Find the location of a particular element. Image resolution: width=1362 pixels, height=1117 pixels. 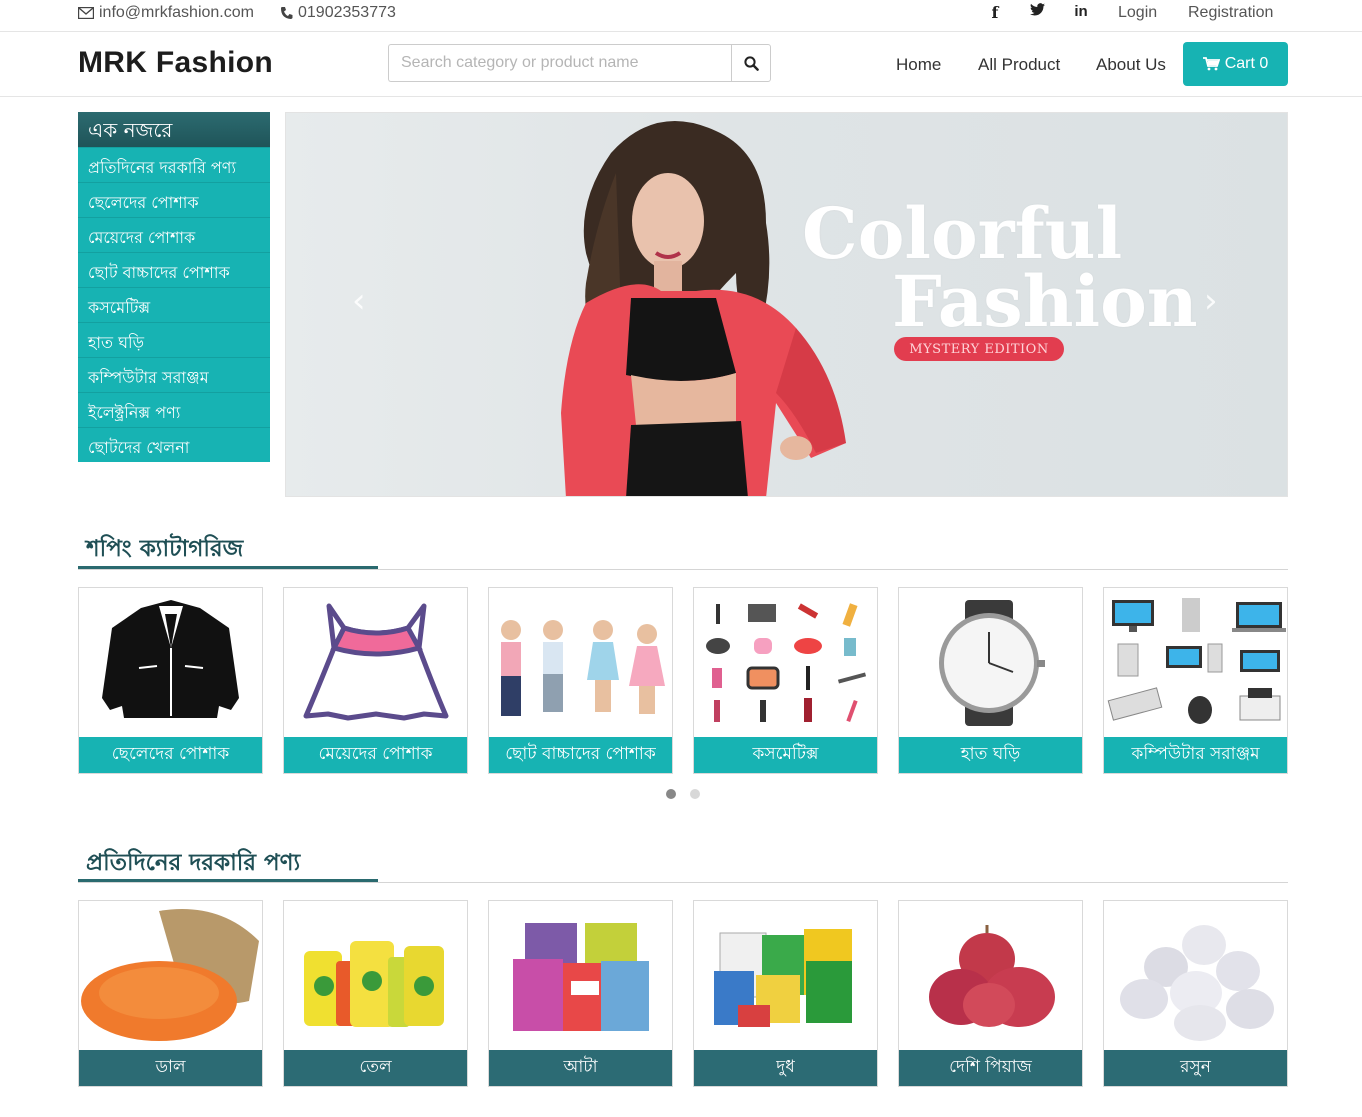

search-icon is located at coordinates (751, 63).